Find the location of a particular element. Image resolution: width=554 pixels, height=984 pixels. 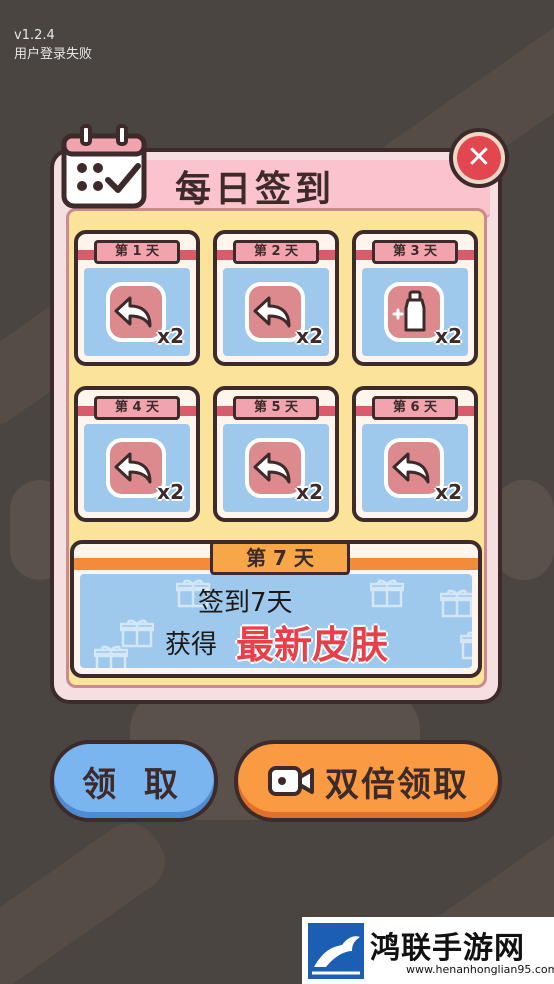

double-claim-button-label: 双倍领取 is located at coordinates (397, 784).